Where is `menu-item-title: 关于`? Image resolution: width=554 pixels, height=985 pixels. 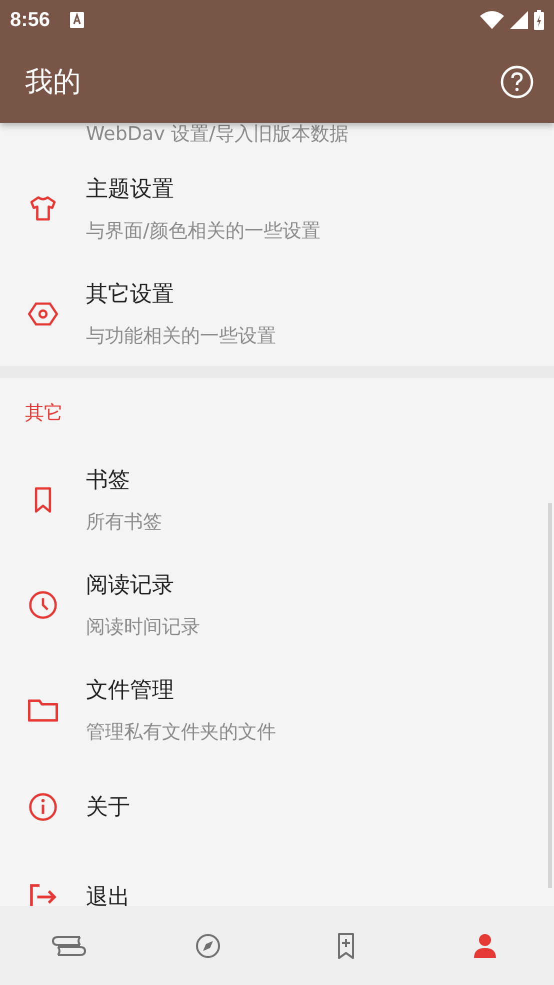
menu-item-title: 关于 is located at coordinates (108, 807).